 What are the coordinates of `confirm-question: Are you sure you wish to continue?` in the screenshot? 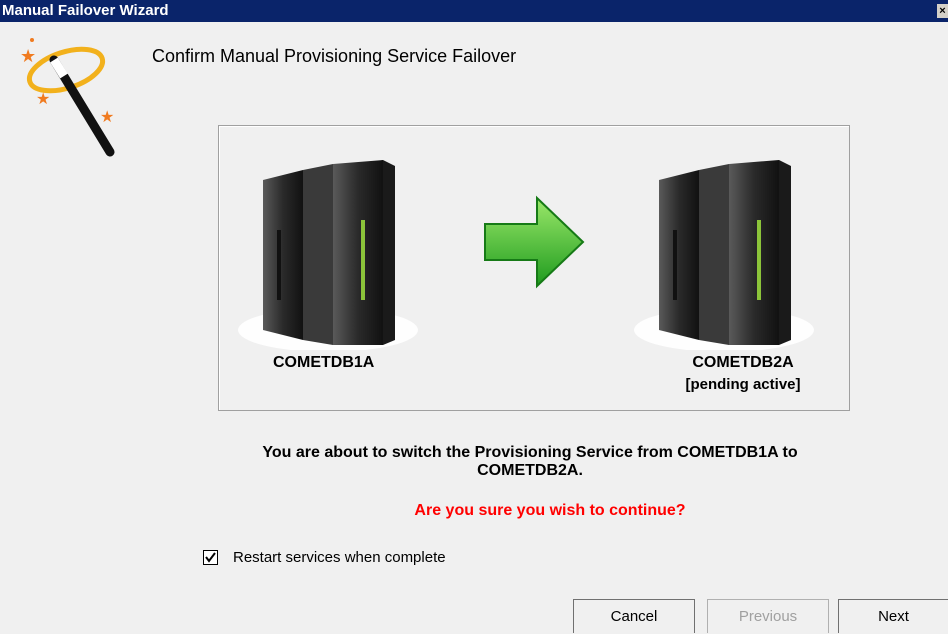 It's located at (550, 510).